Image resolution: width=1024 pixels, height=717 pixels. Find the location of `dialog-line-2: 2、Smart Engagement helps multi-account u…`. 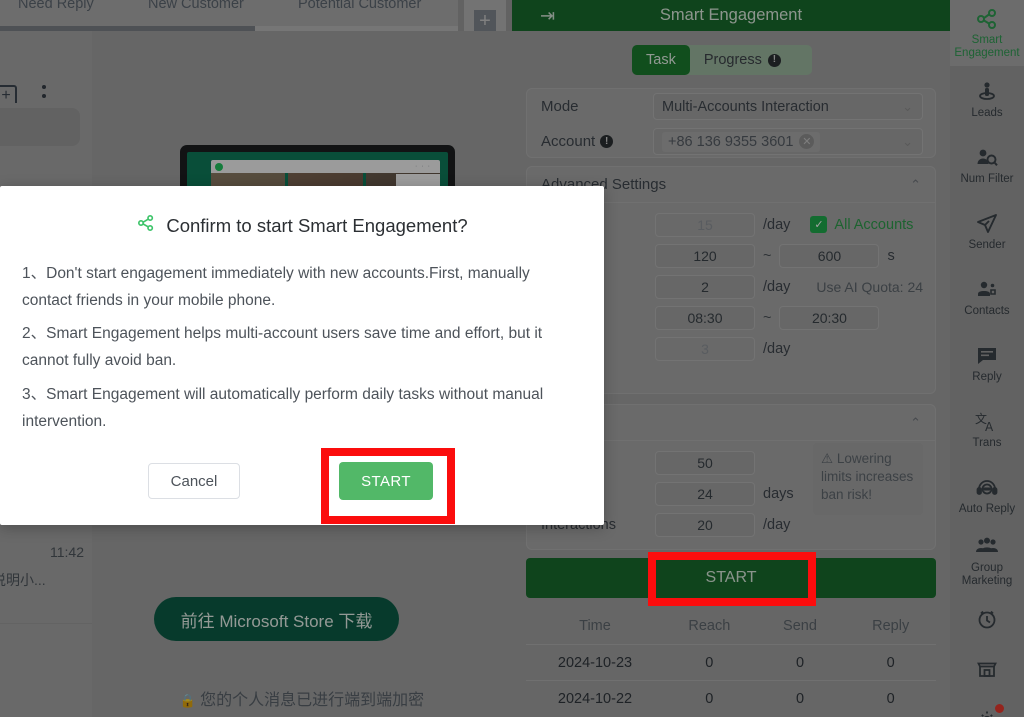

dialog-line-2: 2、Smart Engagement helps multi-account u… is located at coordinates (282, 347).